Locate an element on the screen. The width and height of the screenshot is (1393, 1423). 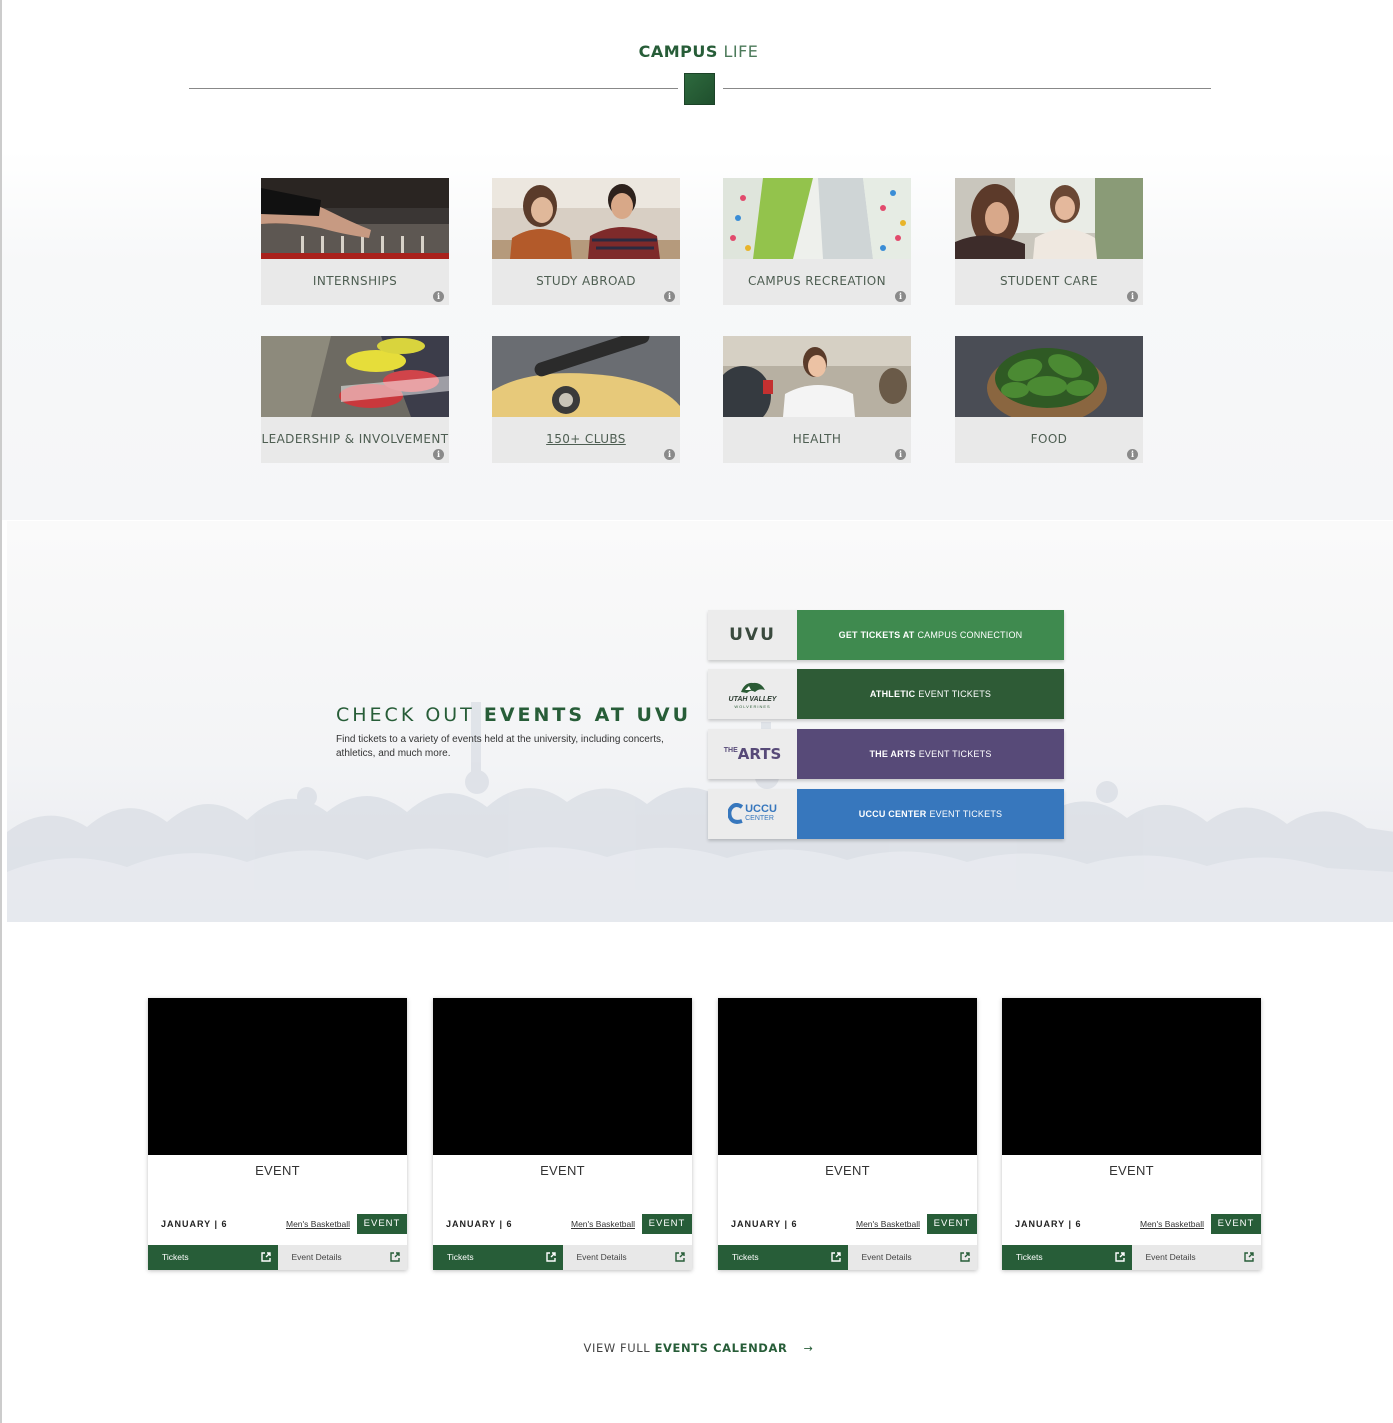
tile-label: STUDENT CARE is located at coordinates (1049, 281).